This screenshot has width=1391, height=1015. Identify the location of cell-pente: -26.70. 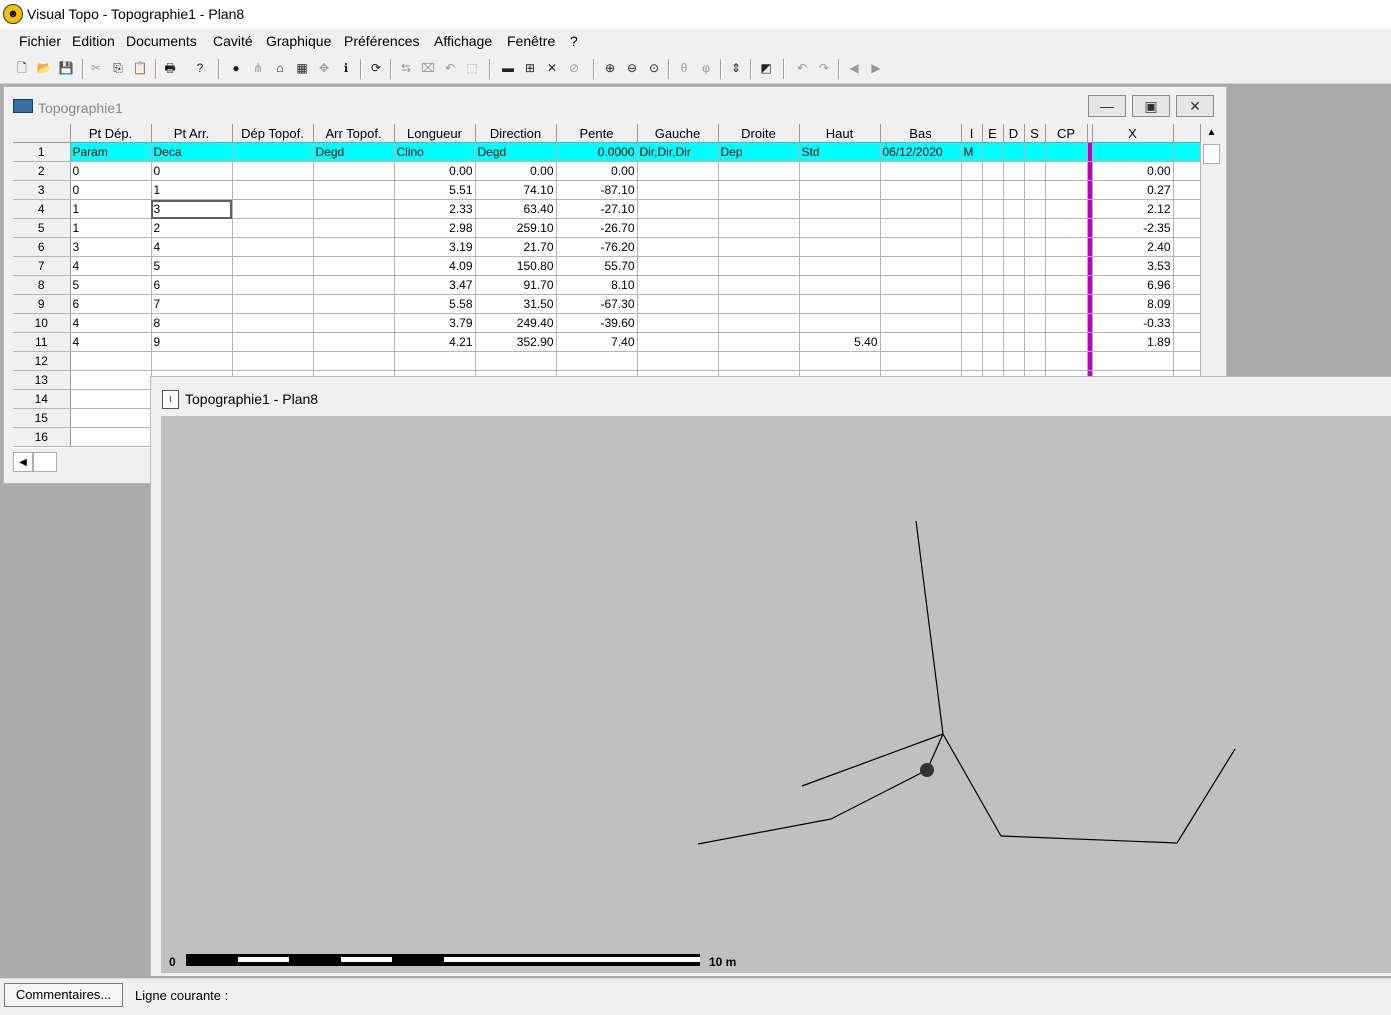
(597, 228).